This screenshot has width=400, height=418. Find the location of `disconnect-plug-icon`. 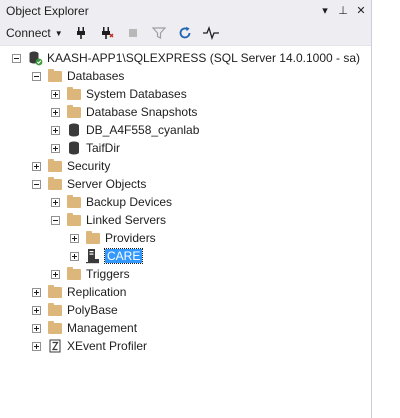

disconnect-plug-icon is located at coordinates (107, 33).